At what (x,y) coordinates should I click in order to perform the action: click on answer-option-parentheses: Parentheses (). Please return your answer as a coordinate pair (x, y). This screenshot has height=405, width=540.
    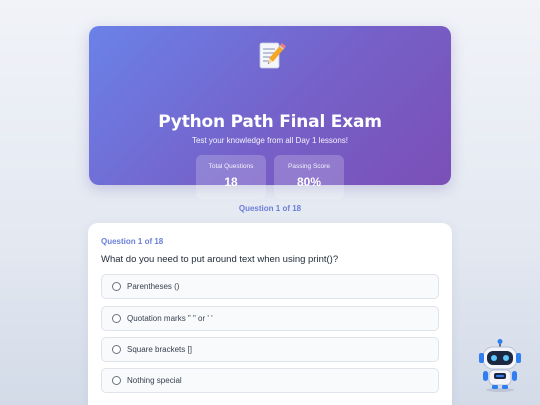
    Looking at the image, I should click on (270, 286).